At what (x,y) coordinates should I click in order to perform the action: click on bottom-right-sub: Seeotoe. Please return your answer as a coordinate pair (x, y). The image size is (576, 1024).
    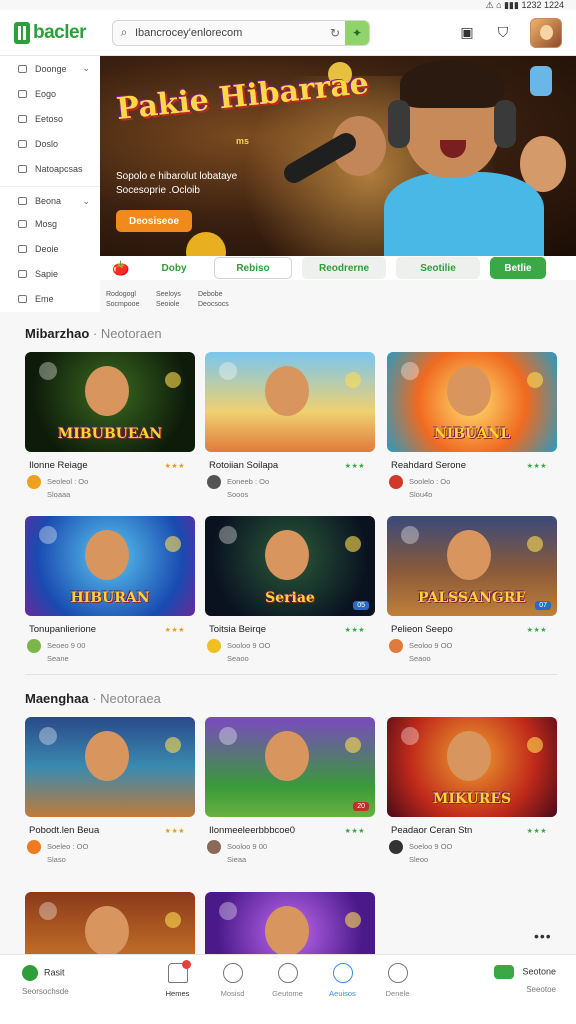
    Looking at the image, I should click on (541, 989).